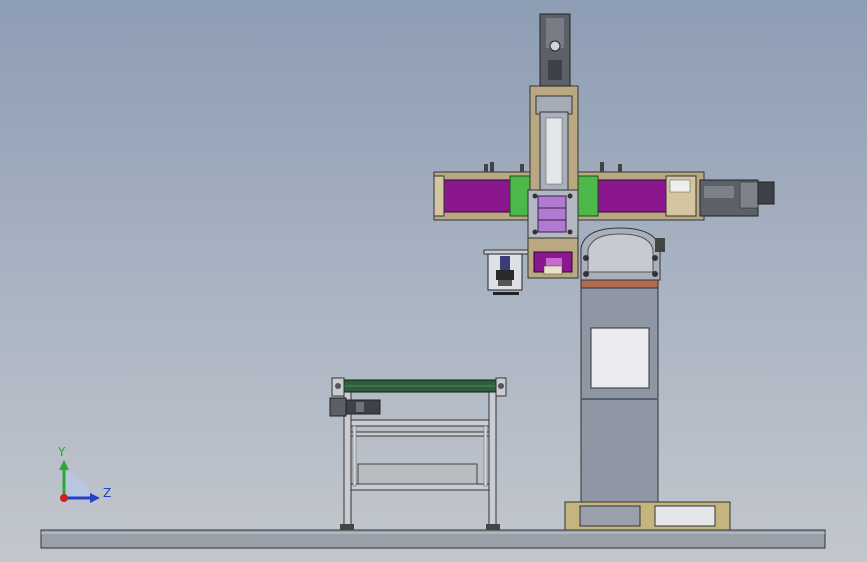 Image resolution: width=867 pixels, height=562 pixels. I want to click on y-axis-label: Y, so click(61, 452).